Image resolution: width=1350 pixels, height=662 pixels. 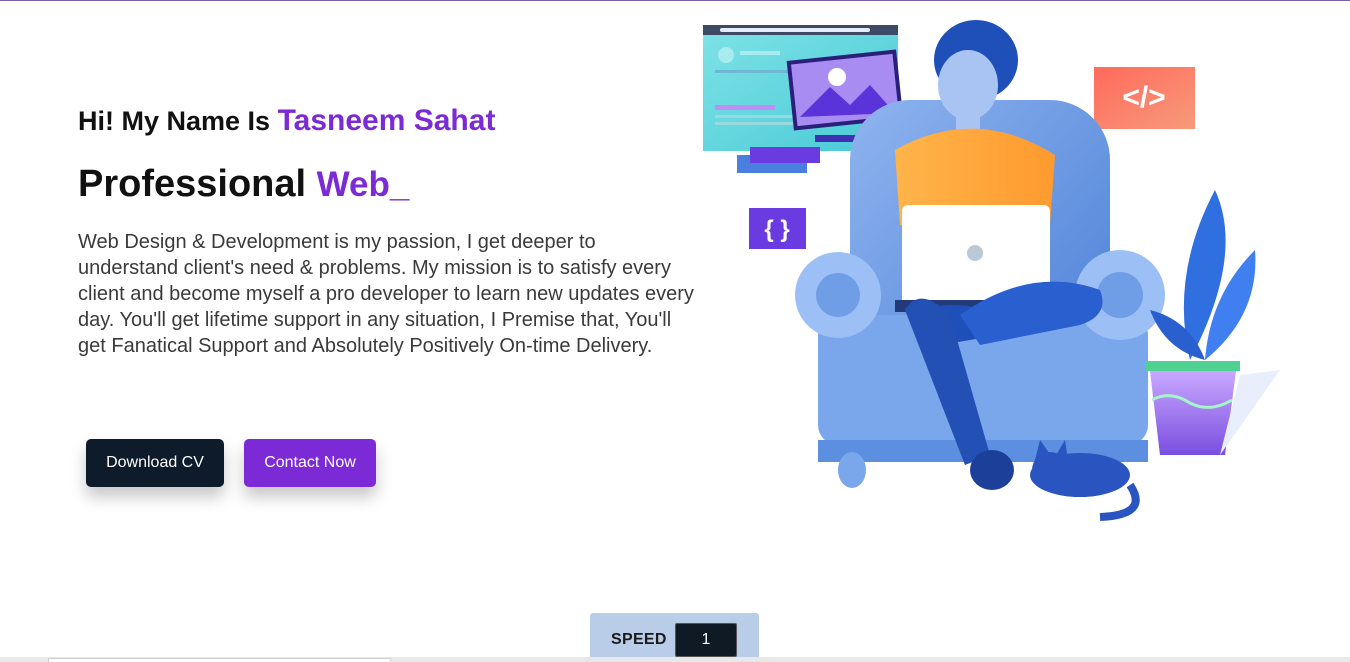 I want to click on code-tag-text: </>, so click(x=1143, y=97).